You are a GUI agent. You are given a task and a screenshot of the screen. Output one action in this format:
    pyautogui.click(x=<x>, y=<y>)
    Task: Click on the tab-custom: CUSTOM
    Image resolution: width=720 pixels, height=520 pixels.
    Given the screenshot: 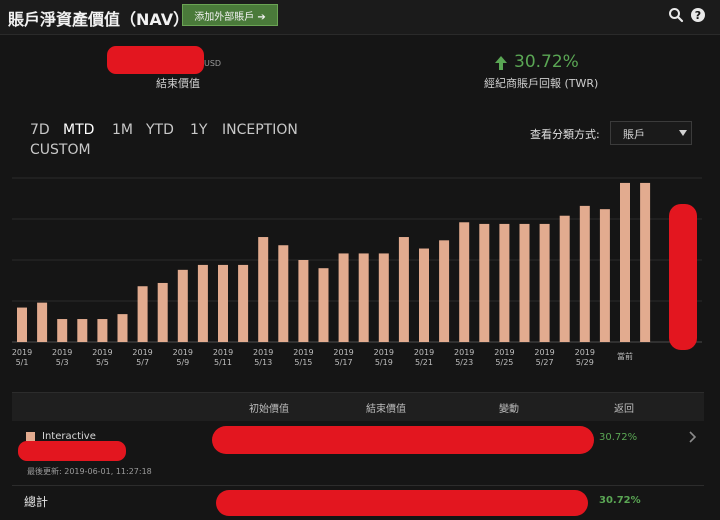 What is the action you would take?
    pyautogui.click(x=60, y=150)
    